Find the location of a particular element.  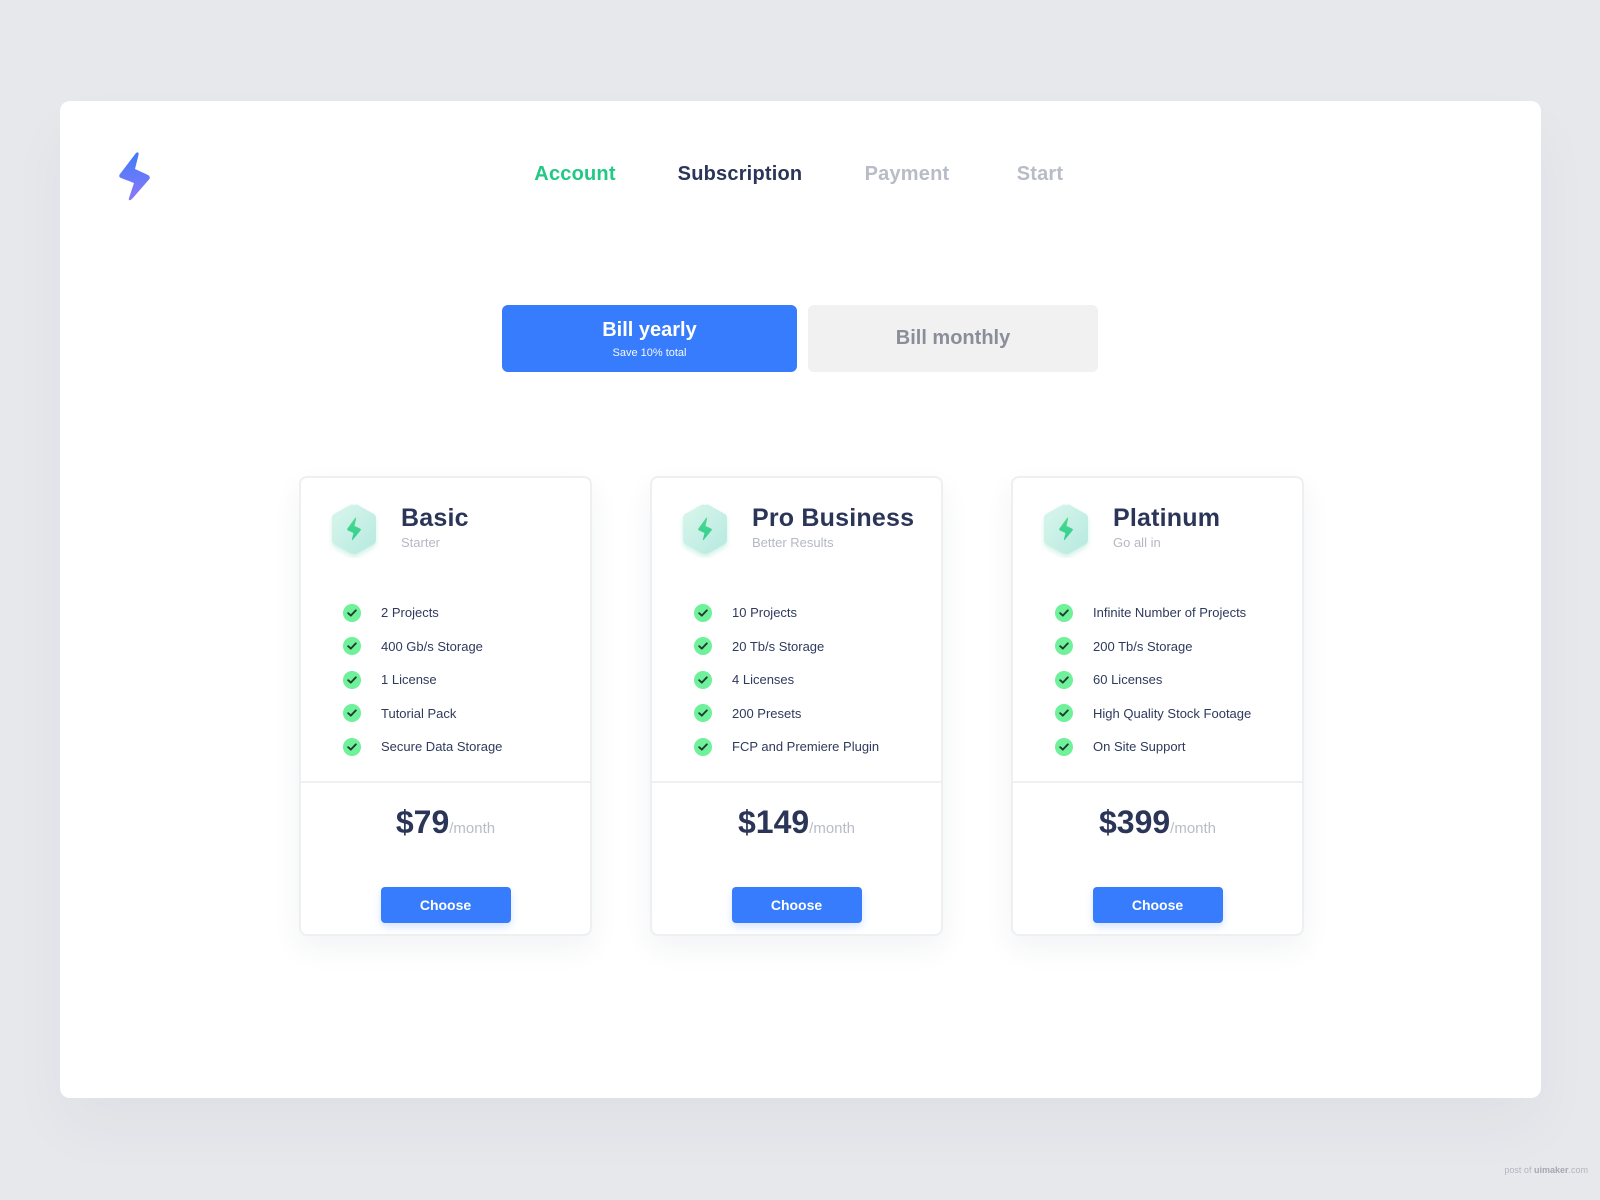

feature-item: FCP and Premiere Plugin is located at coordinates (786, 747).